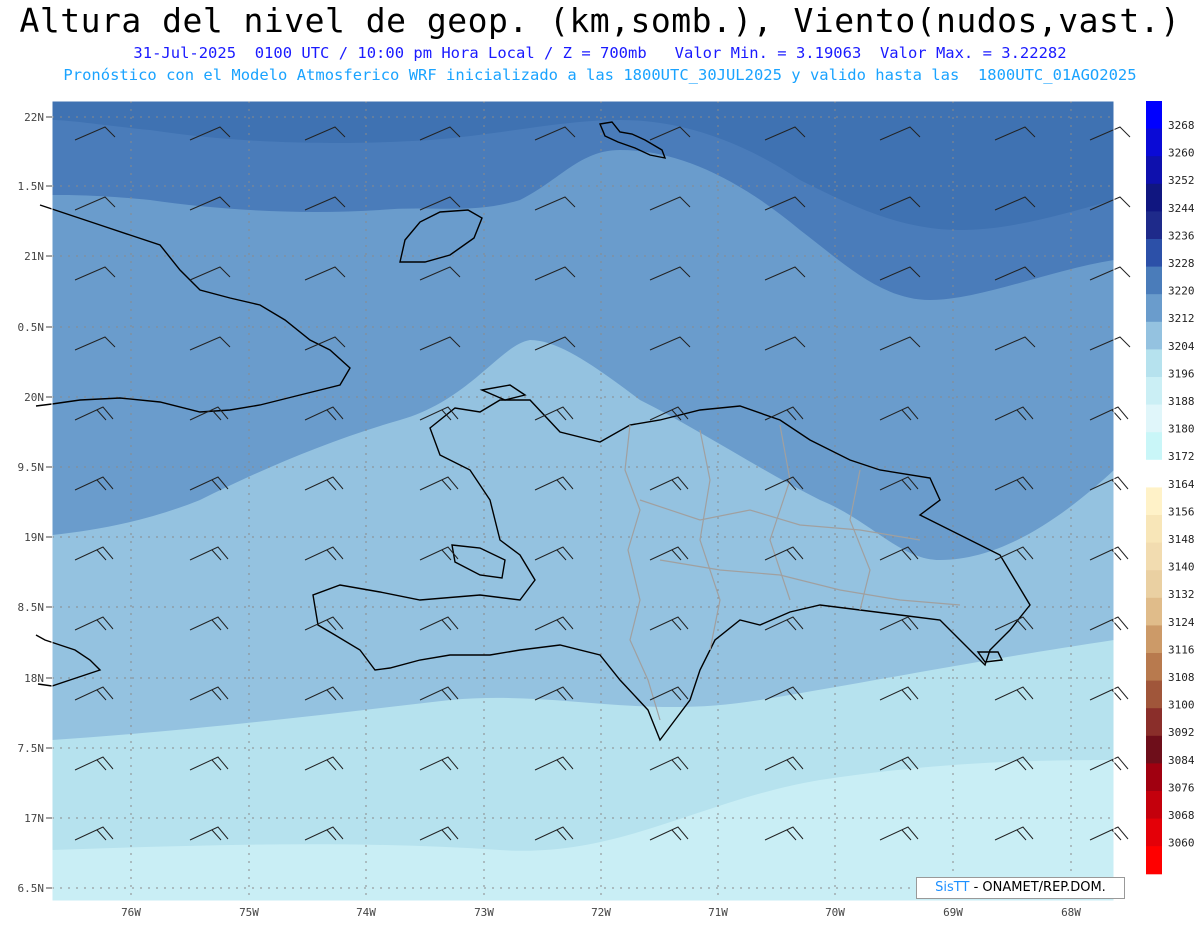  What do you see at coordinates (1181, 787) in the screenshot?
I see `colorbar-label: 3076` at bounding box center [1181, 787].